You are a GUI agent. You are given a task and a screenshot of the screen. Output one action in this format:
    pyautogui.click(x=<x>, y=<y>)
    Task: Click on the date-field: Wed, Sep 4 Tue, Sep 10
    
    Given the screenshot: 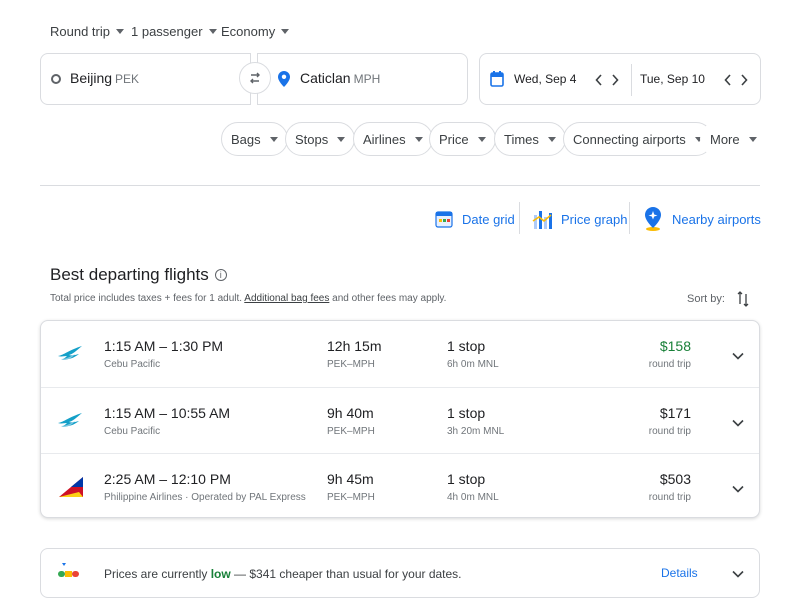 What is the action you would take?
    pyautogui.click(x=620, y=79)
    